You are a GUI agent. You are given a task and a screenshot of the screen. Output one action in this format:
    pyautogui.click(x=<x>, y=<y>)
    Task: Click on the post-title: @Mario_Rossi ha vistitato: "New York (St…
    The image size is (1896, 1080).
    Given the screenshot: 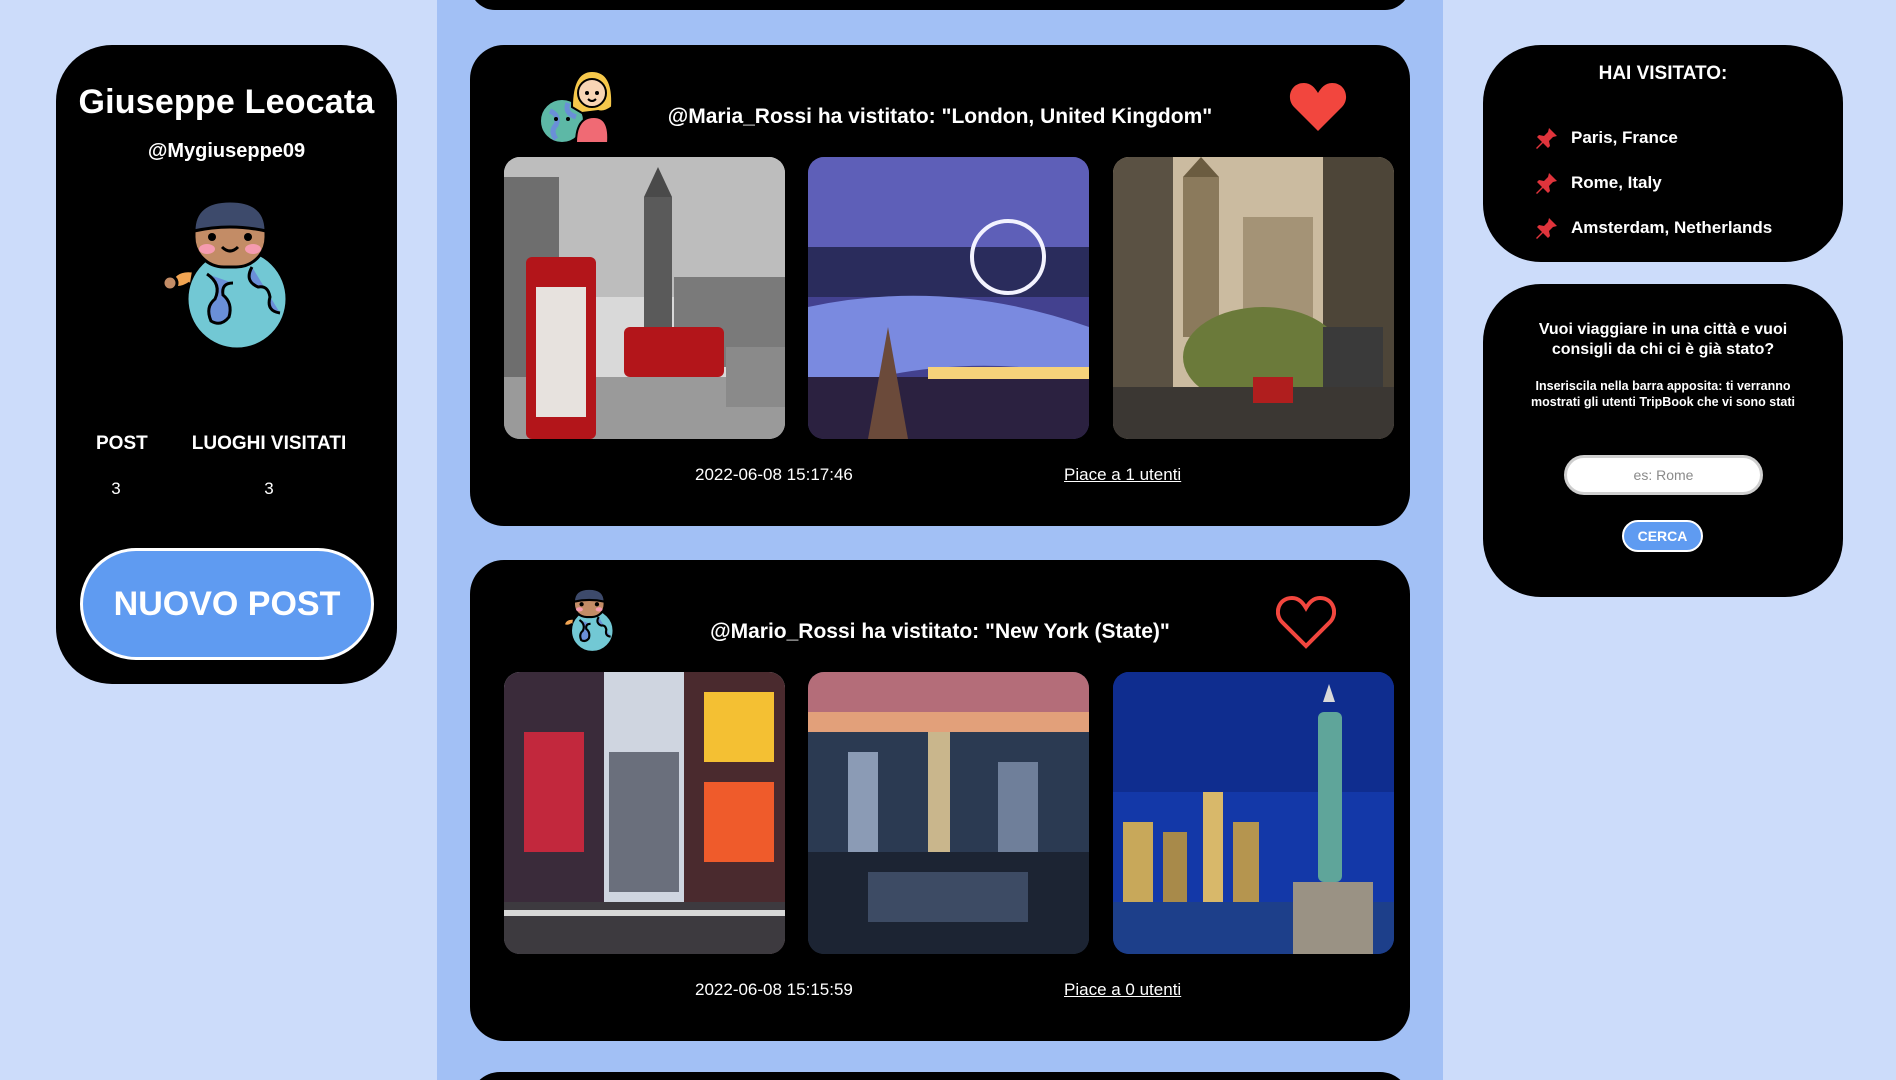 What is the action you would take?
    pyautogui.click(x=940, y=631)
    